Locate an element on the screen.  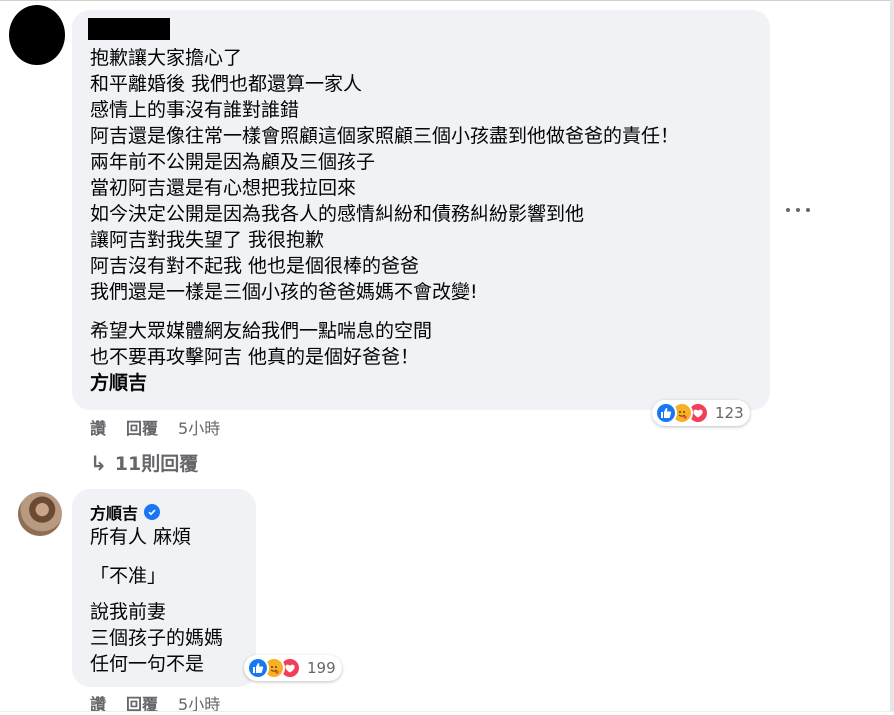
comment-author: 方順吉 is located at coordinates (125, 512).